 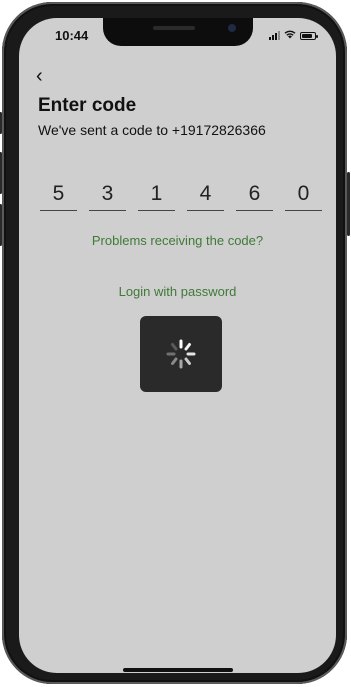 I want to click on notch, so click(x=178, y=32).